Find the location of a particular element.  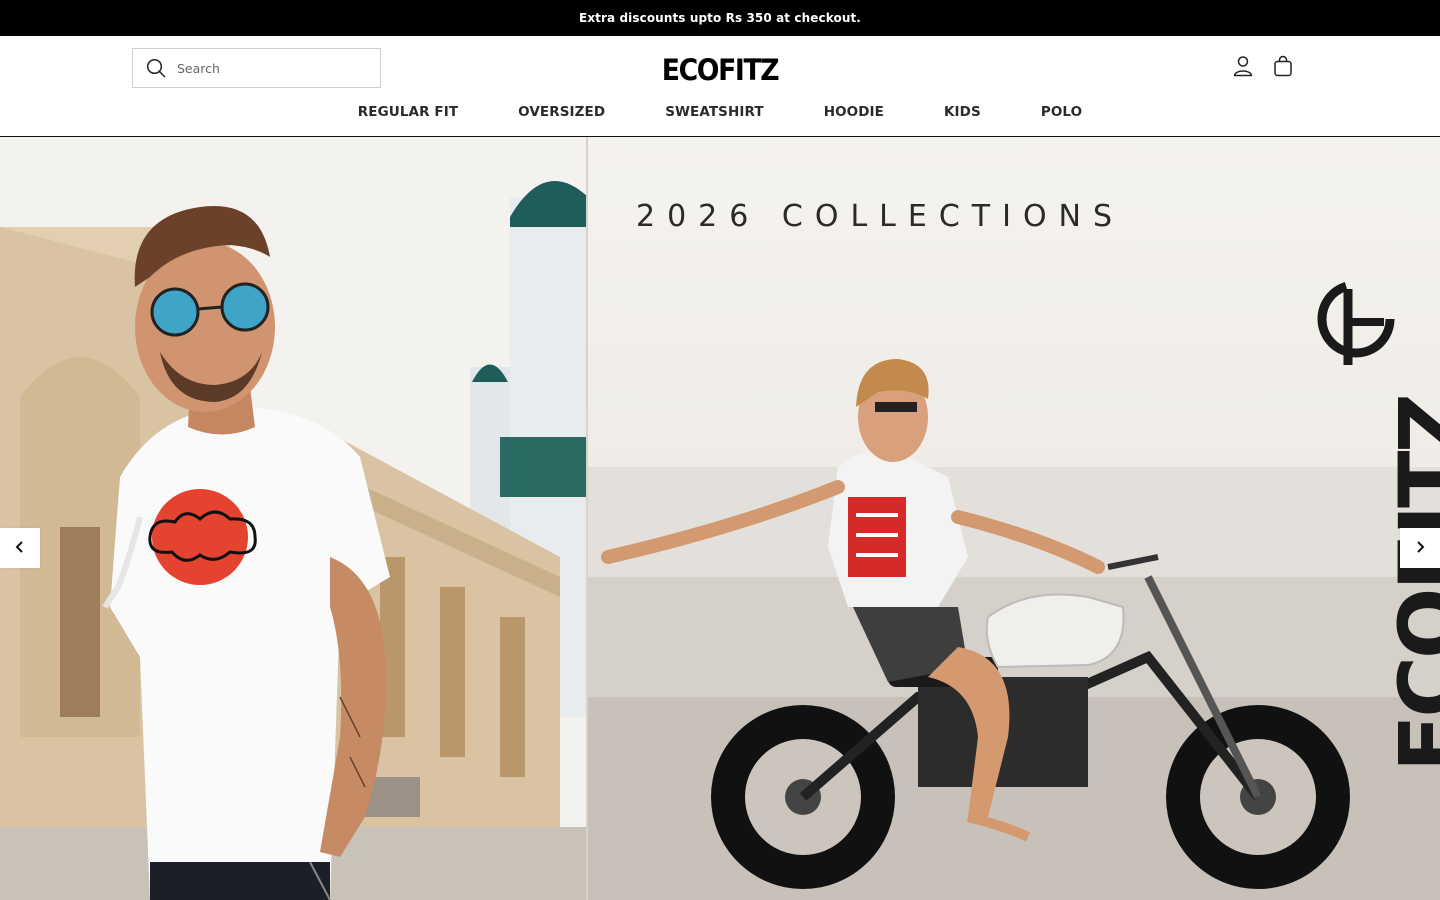

chevron-left-icon is located at coordinates (20, 548).